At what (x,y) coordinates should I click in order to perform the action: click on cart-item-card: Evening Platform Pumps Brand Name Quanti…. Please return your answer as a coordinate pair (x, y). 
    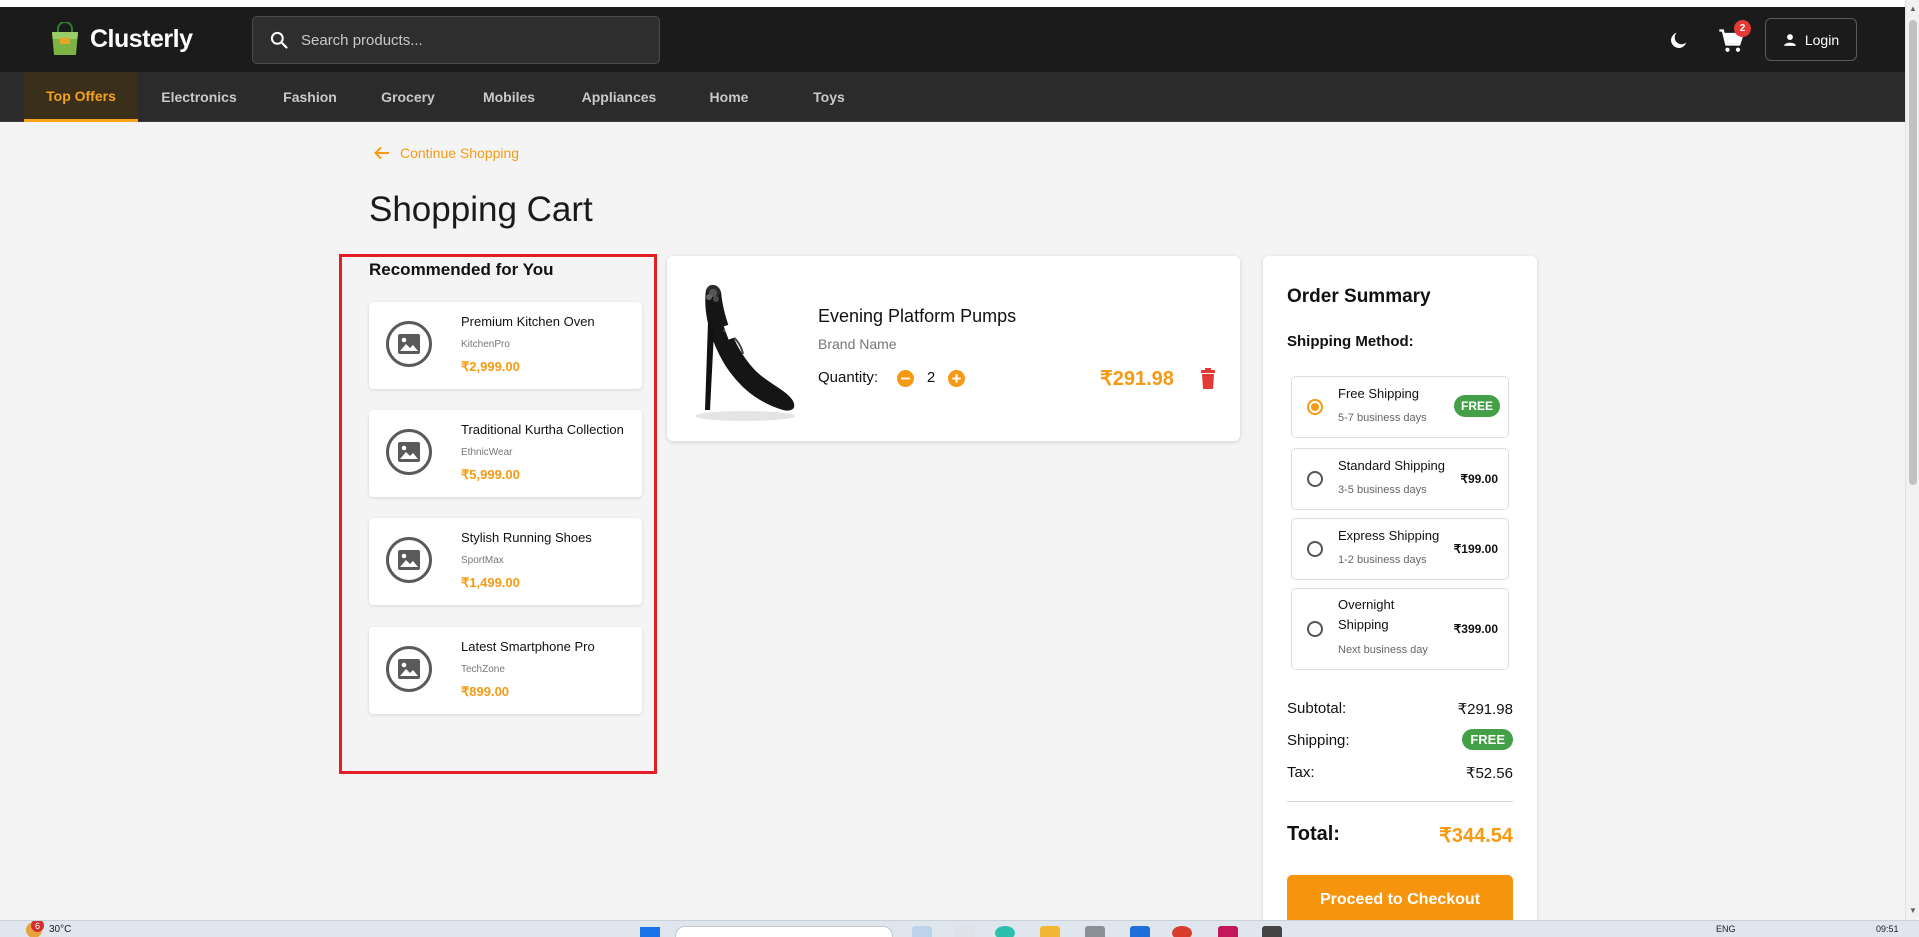
    Looking at the image, I should click on (953, 348).